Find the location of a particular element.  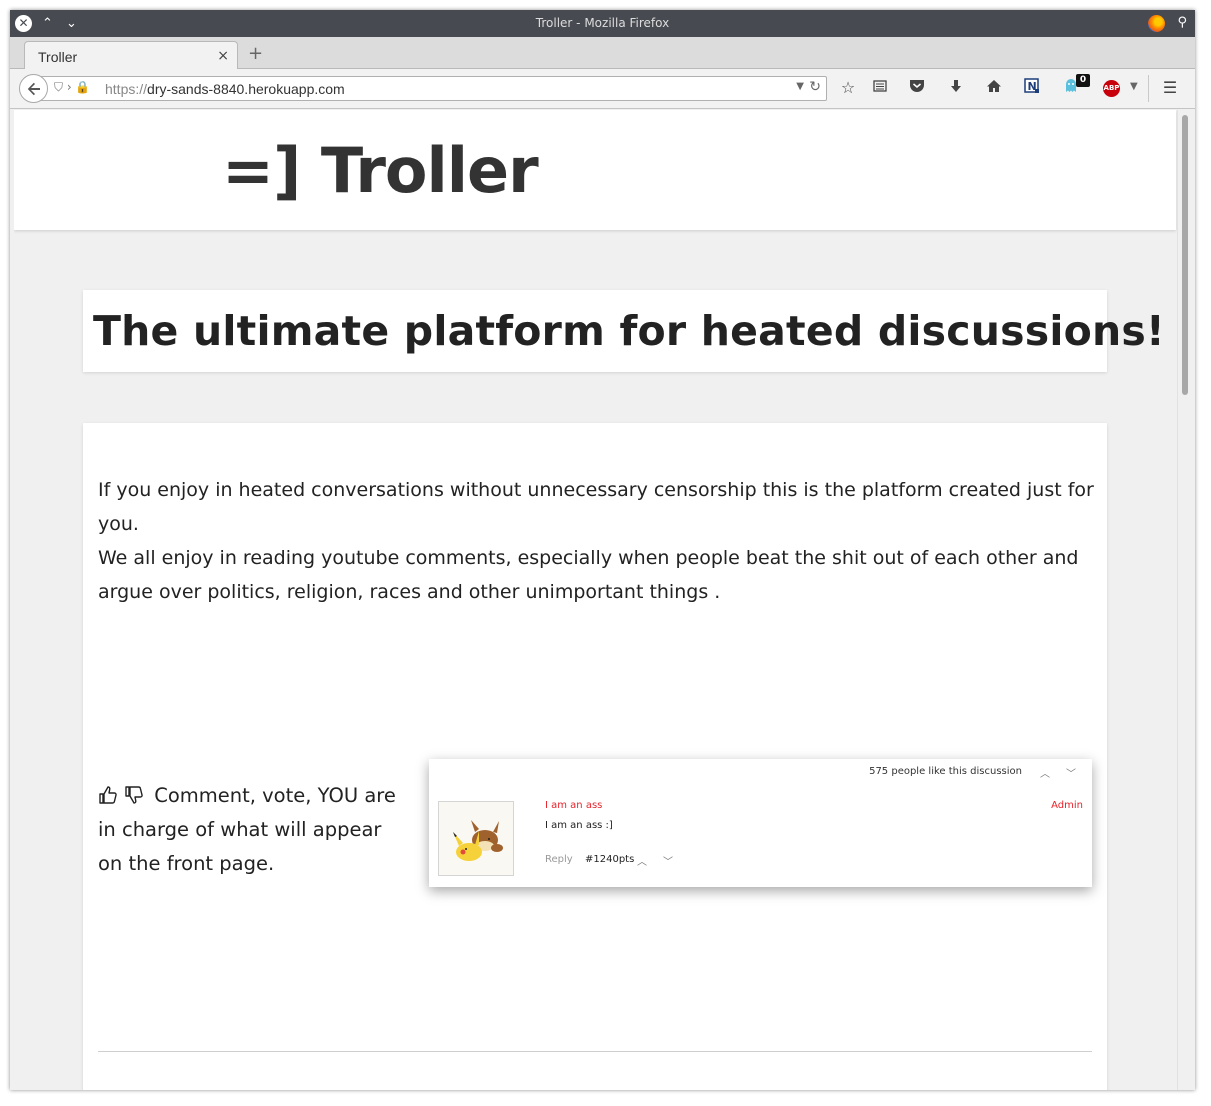

comment-points: #1240pts is located at coordinates (610, 859).